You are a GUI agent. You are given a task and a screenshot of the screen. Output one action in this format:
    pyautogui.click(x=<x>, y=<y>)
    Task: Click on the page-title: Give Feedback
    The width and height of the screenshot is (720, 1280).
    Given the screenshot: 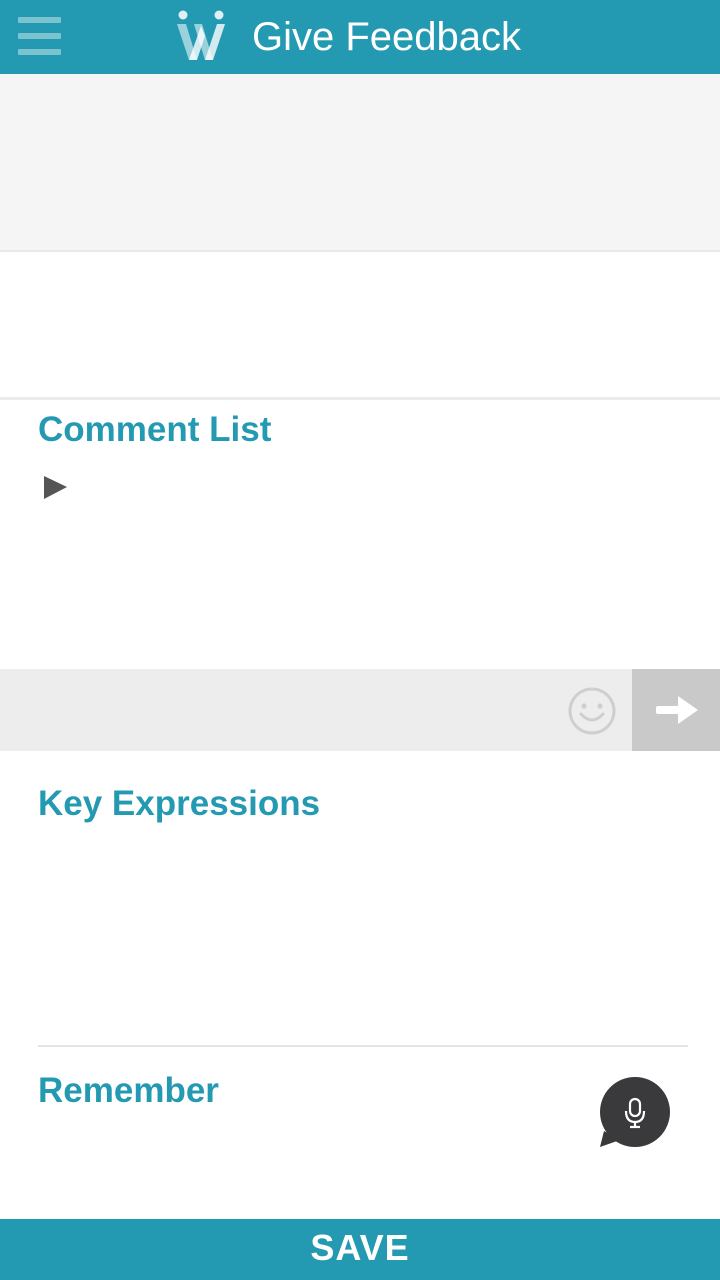 What is the action you would take?
    pyautogui.click(x=387, y=37)
    